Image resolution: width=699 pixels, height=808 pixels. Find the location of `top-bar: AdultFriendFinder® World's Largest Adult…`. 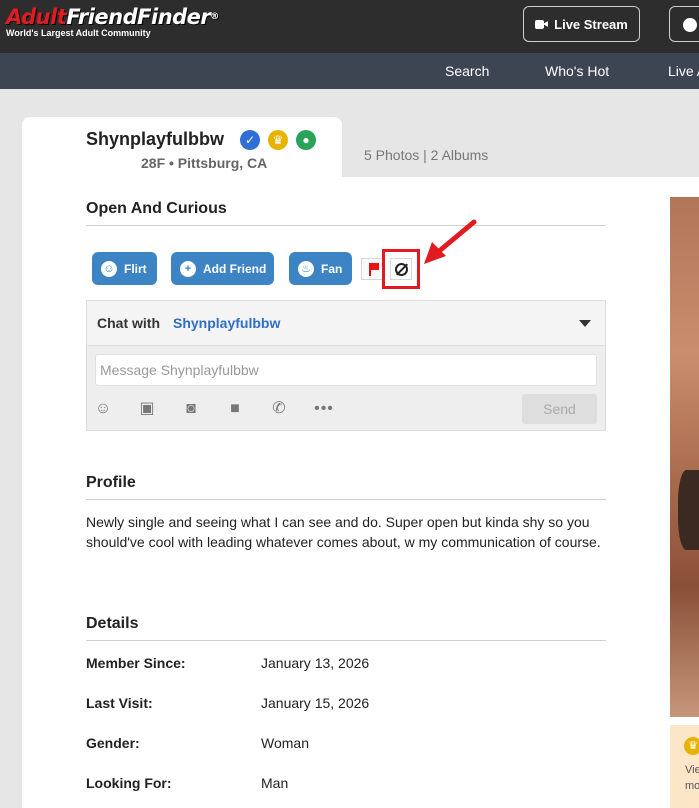

top-bar: AdultFriendFinder® World's Largest Adult… is located at coordinates (349, 26).